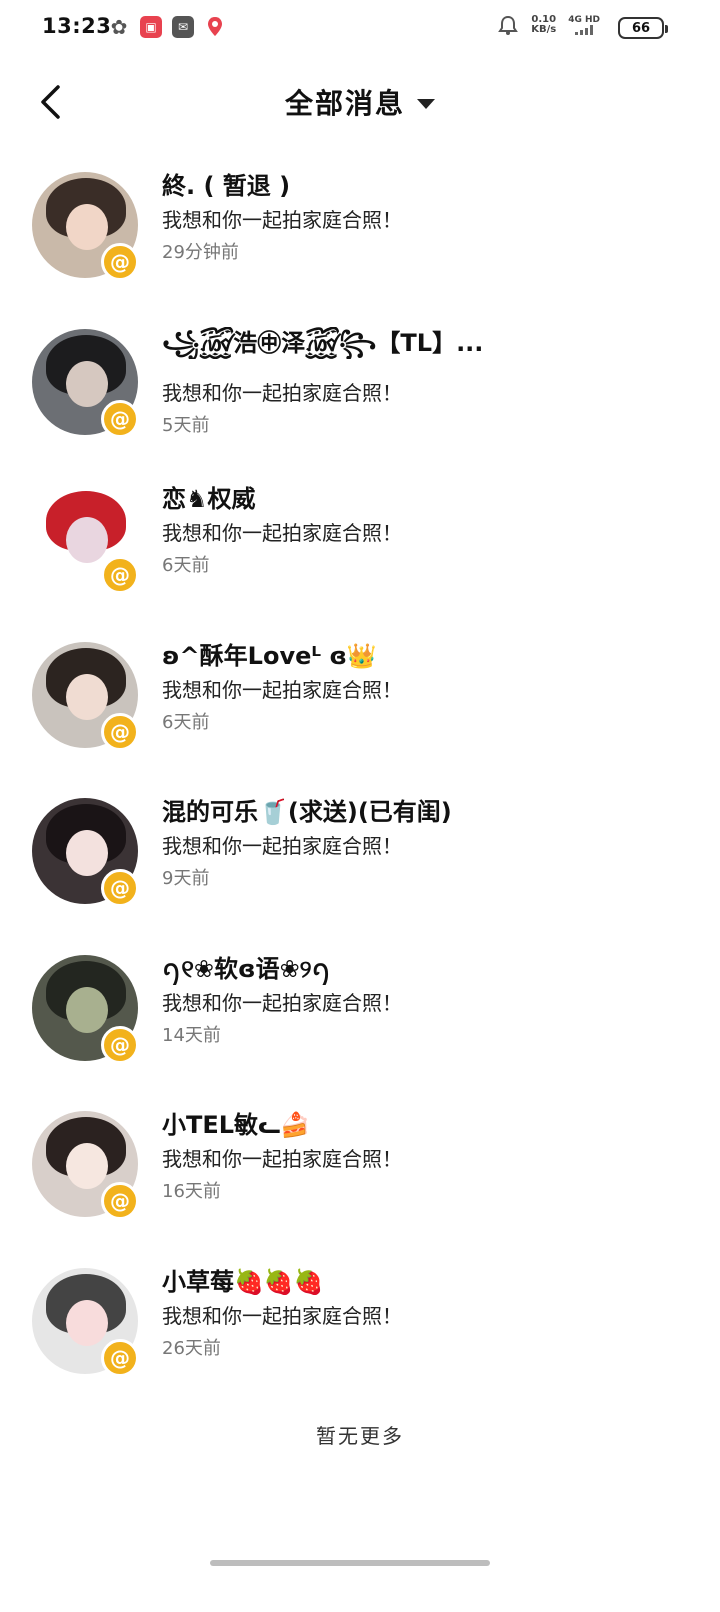  What do you see at coordinates (544, 29) in the screenshot?
I see `network-speed-unit: KB/s` at bounding box center [544, 29].